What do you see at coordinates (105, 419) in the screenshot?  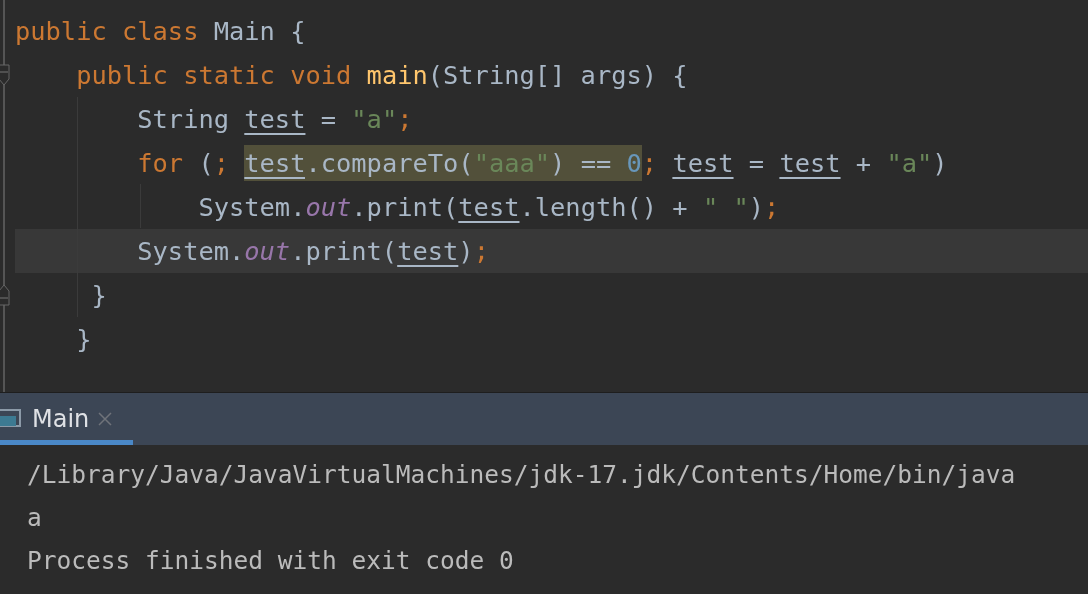 I see `close-icon` at bounding box center [105, 419].